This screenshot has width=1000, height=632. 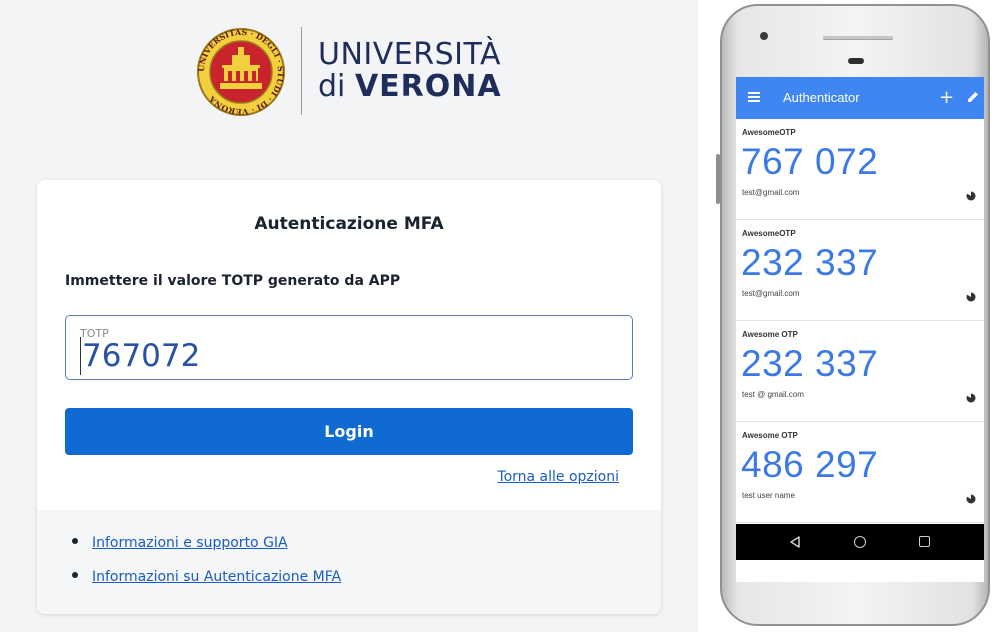 I want to click on back-to-options-link: Torna alle opzioni, so click(x=558, y=477).